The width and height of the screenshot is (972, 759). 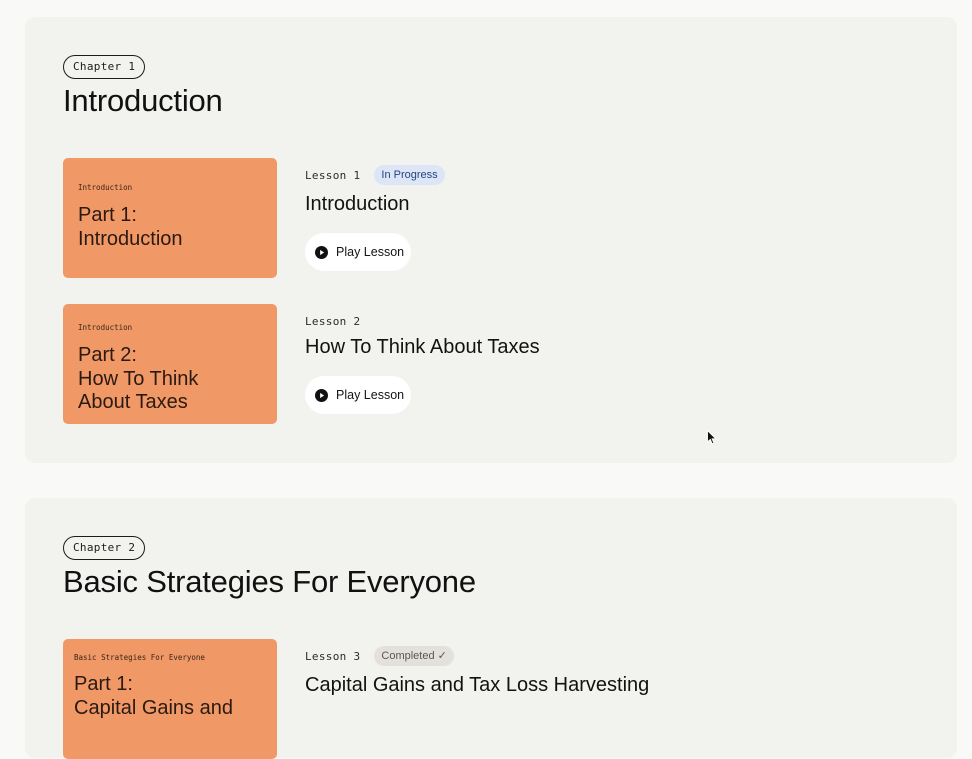 I want to click on lesson-number: Lesson 2, so click(x=333, y=321).